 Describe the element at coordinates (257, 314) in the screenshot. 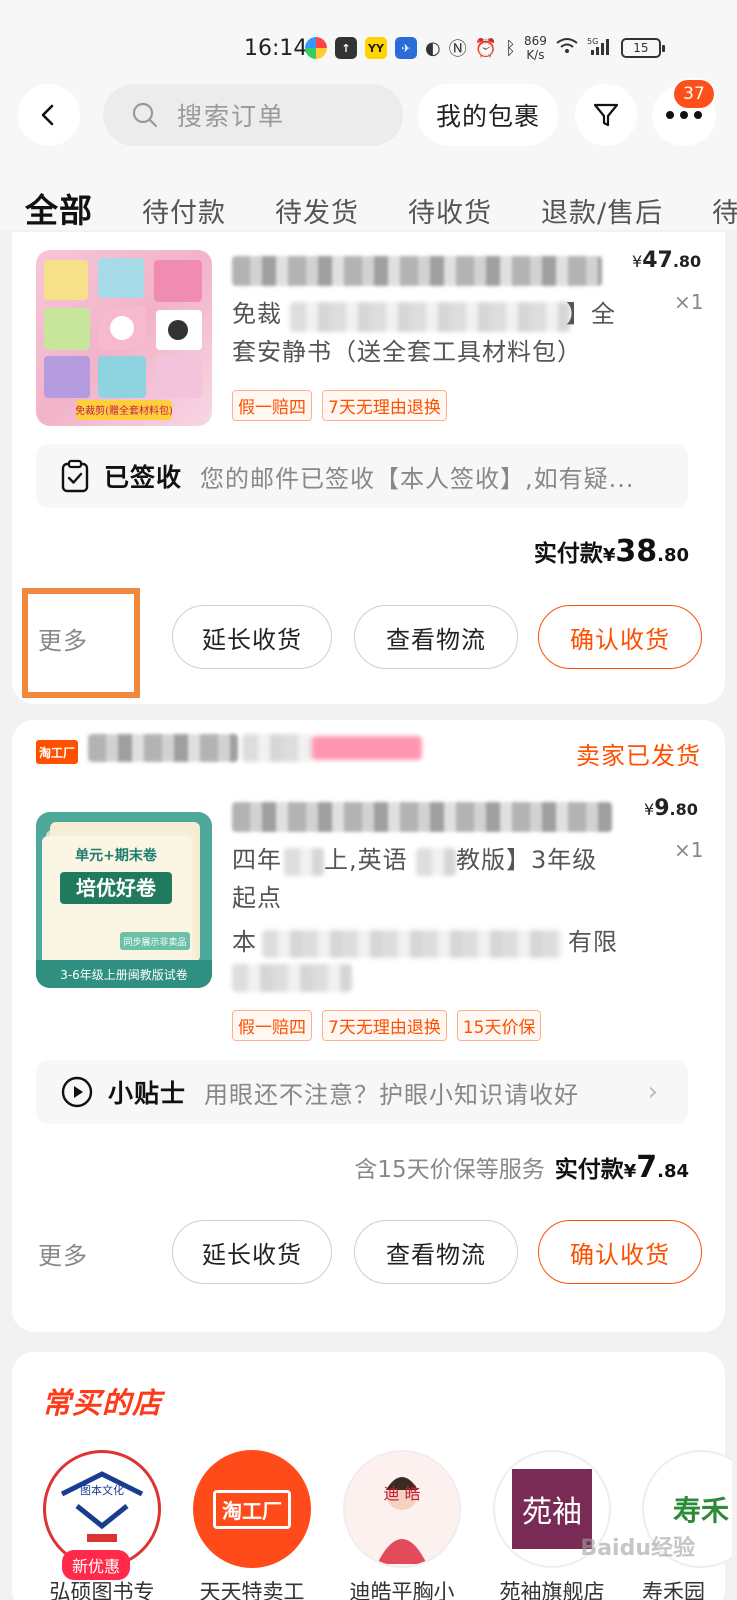

I see `product-desc-line1: 免裁` at that location.